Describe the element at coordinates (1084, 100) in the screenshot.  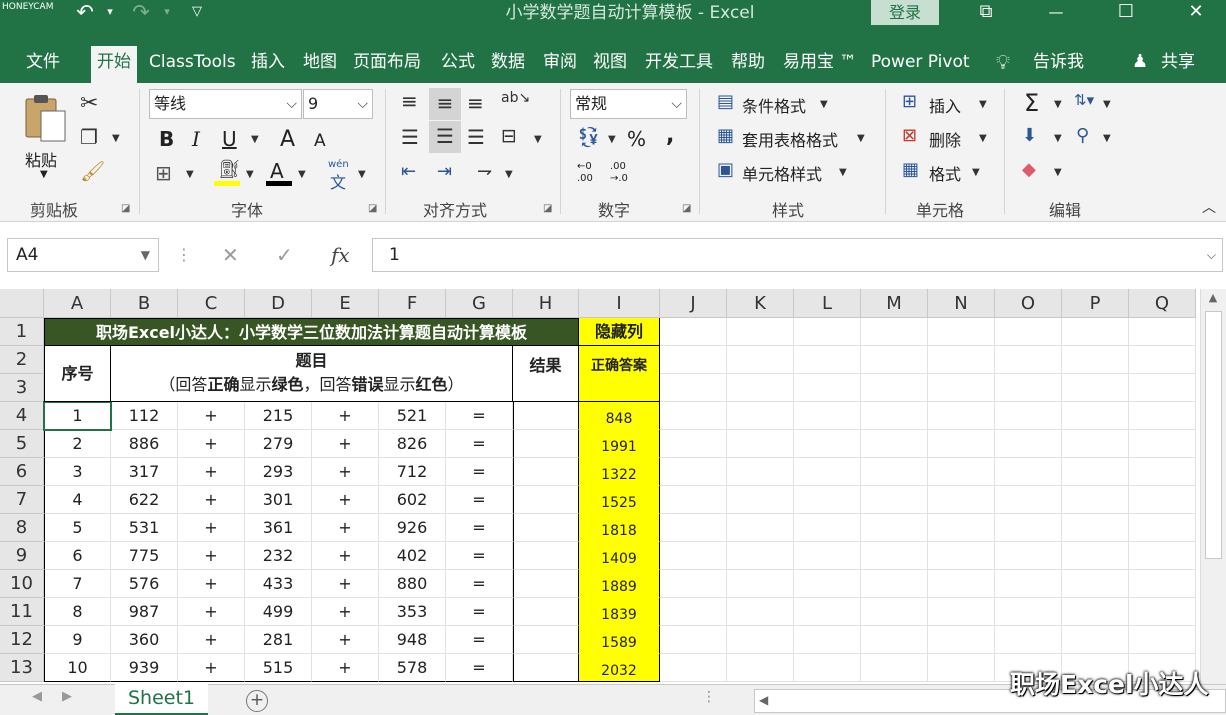
I see `sort-filter-icon: ⇅▾` at that location.